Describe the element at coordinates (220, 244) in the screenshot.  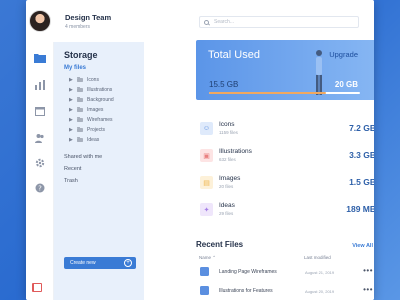
I see `recent-files-title: Recent Files` at that location.